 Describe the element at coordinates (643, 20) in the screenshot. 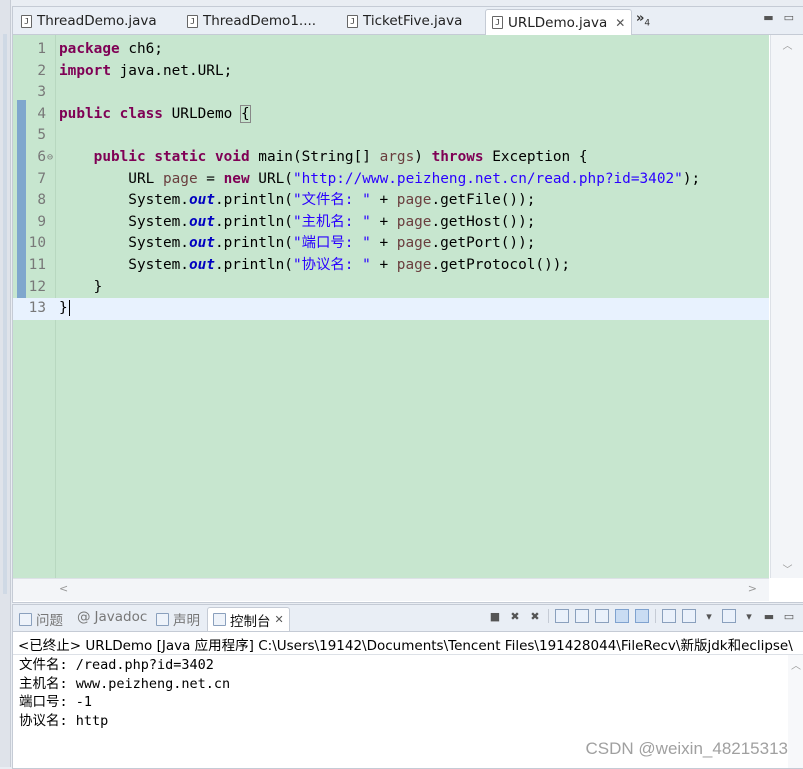

I see `tab-overflow-button: »4` at that location.